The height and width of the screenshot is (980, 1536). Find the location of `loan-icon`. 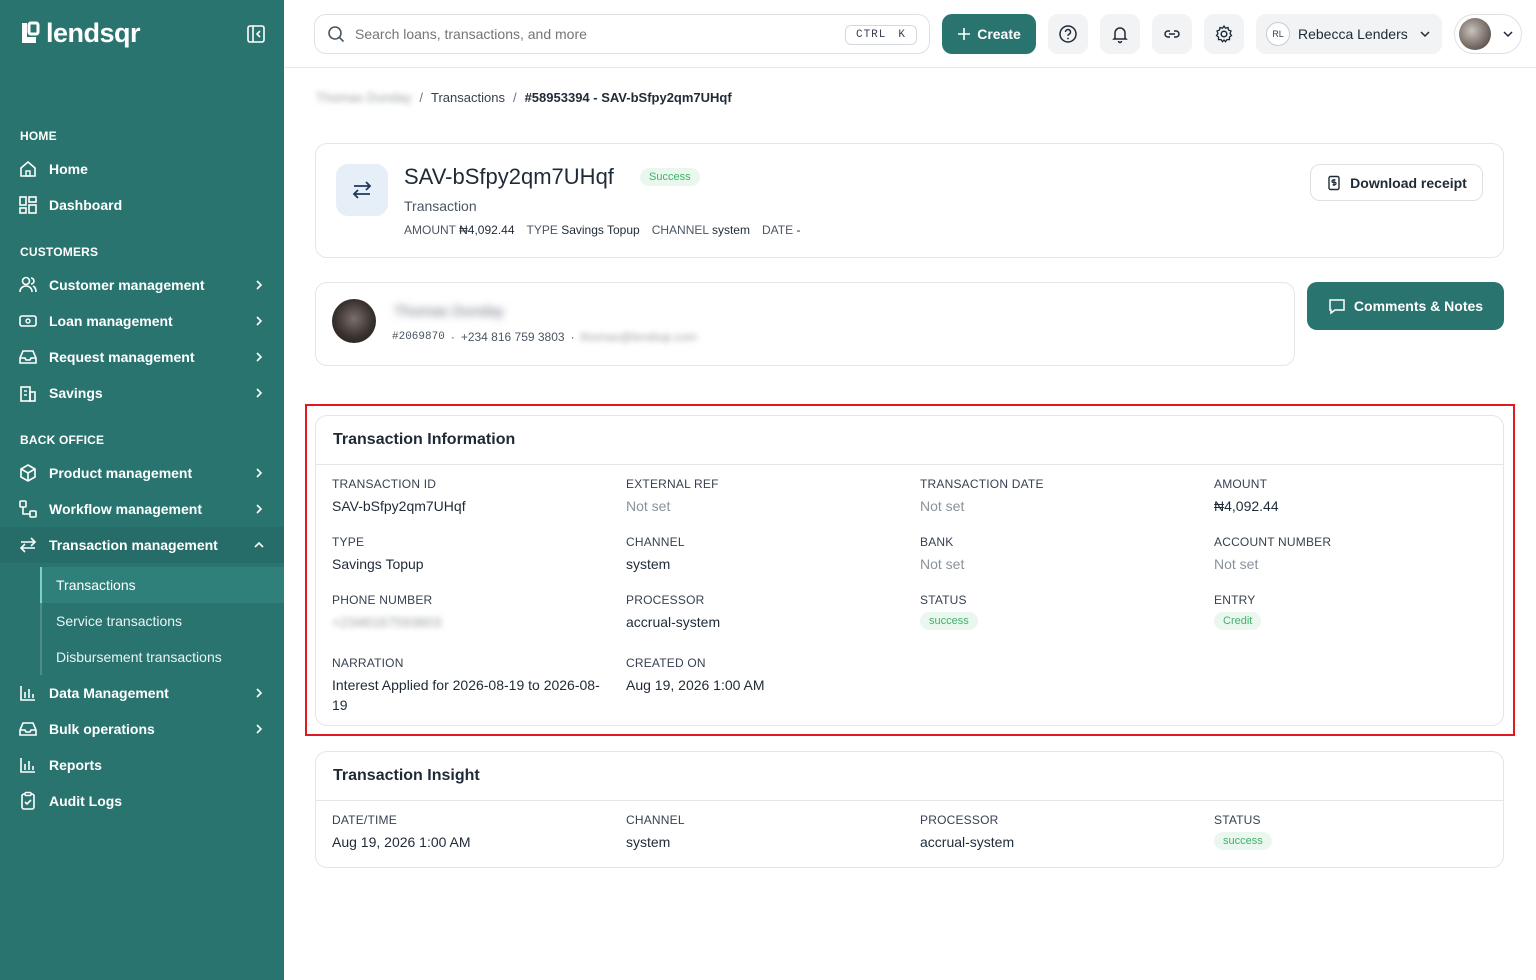

loan-icon is located at coordinates (28, 321).